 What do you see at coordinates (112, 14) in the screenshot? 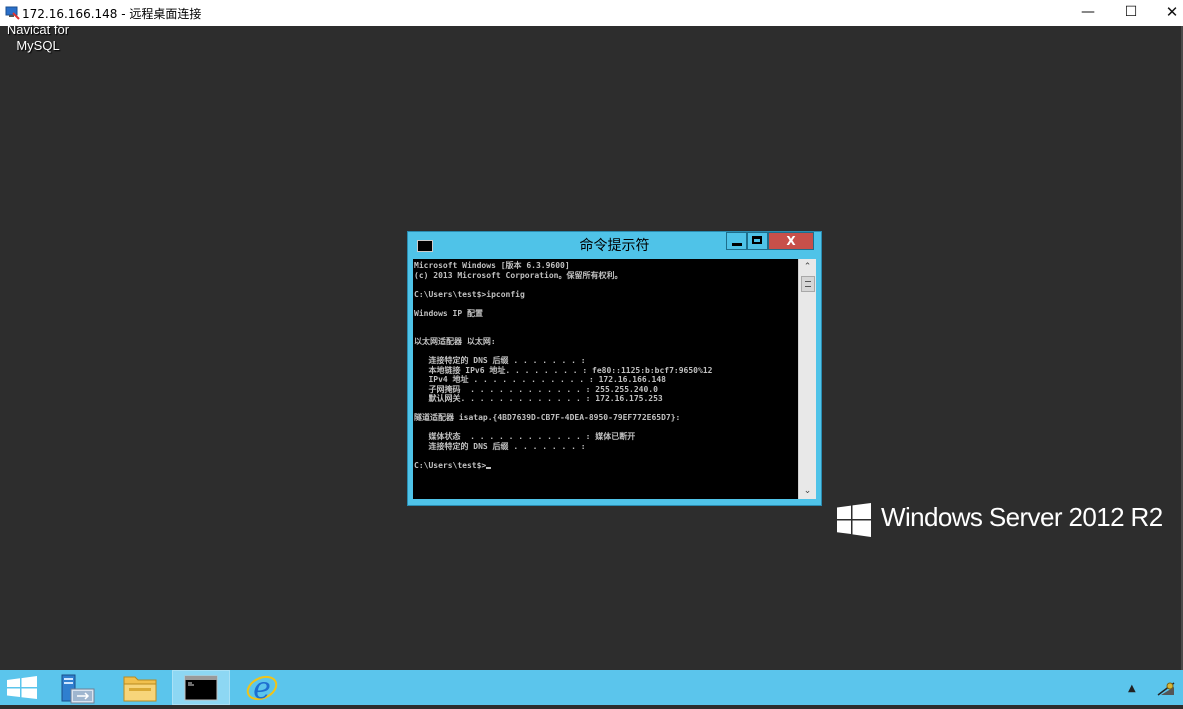
I see `rdp-window-title: 172.16.166.148 - 远程桌面连接` at bounding box center [112, 14].